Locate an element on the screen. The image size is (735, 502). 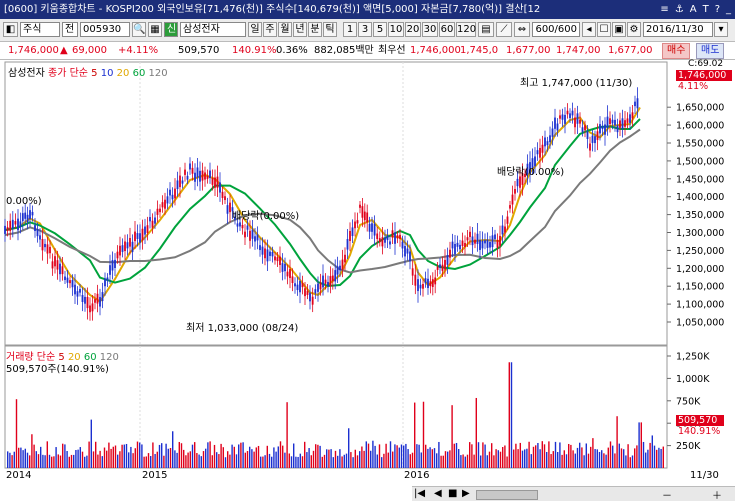
font-icon: A is located at coordinates (693, 9).